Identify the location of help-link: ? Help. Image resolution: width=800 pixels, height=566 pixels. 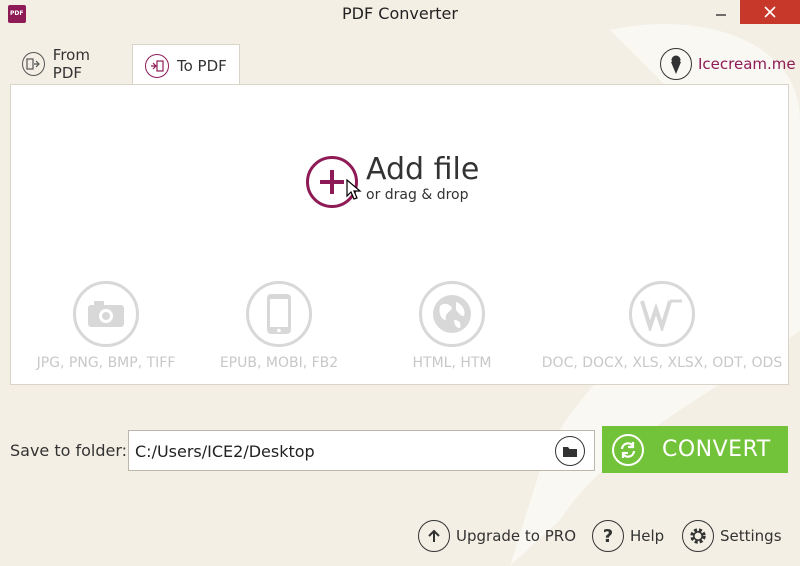
(628, 536).